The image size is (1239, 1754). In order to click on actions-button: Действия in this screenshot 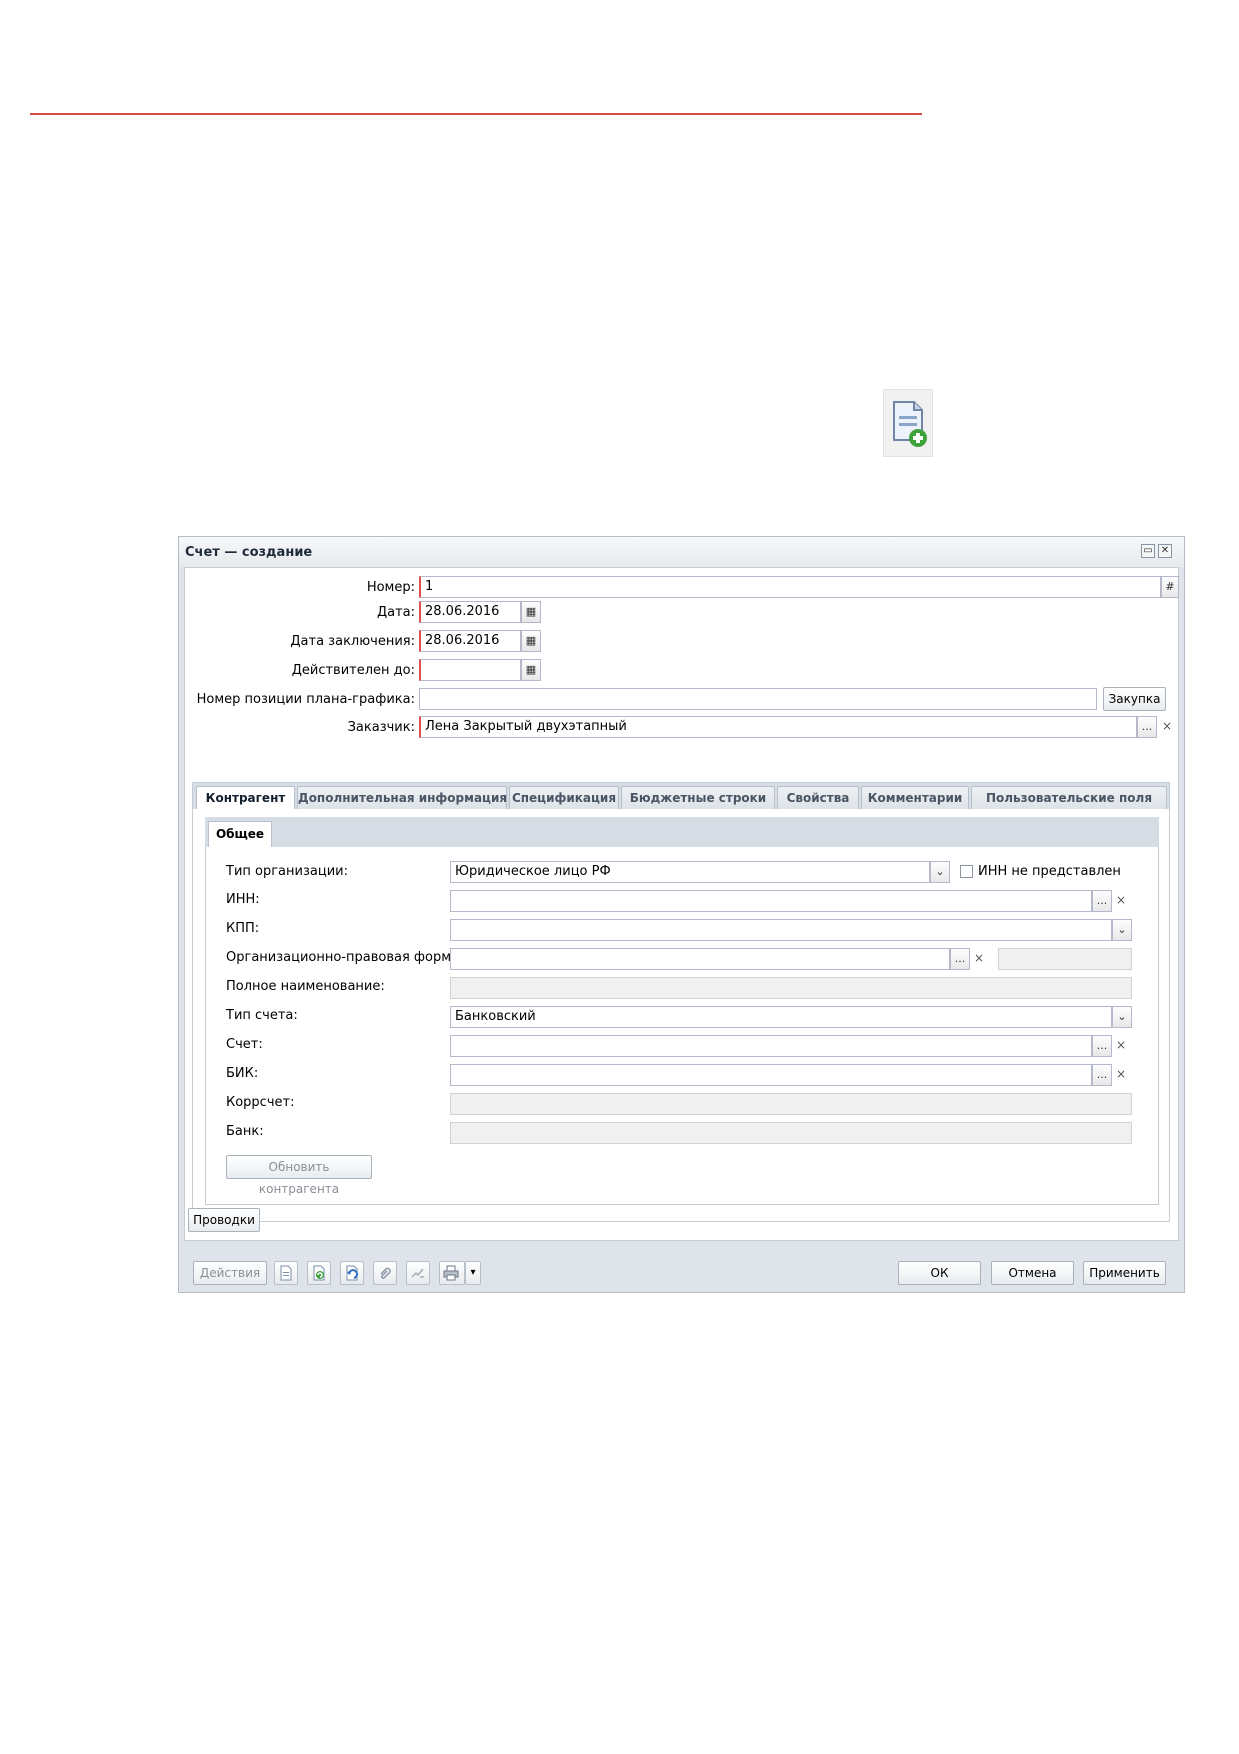, I will do `click(230, 1273)`.